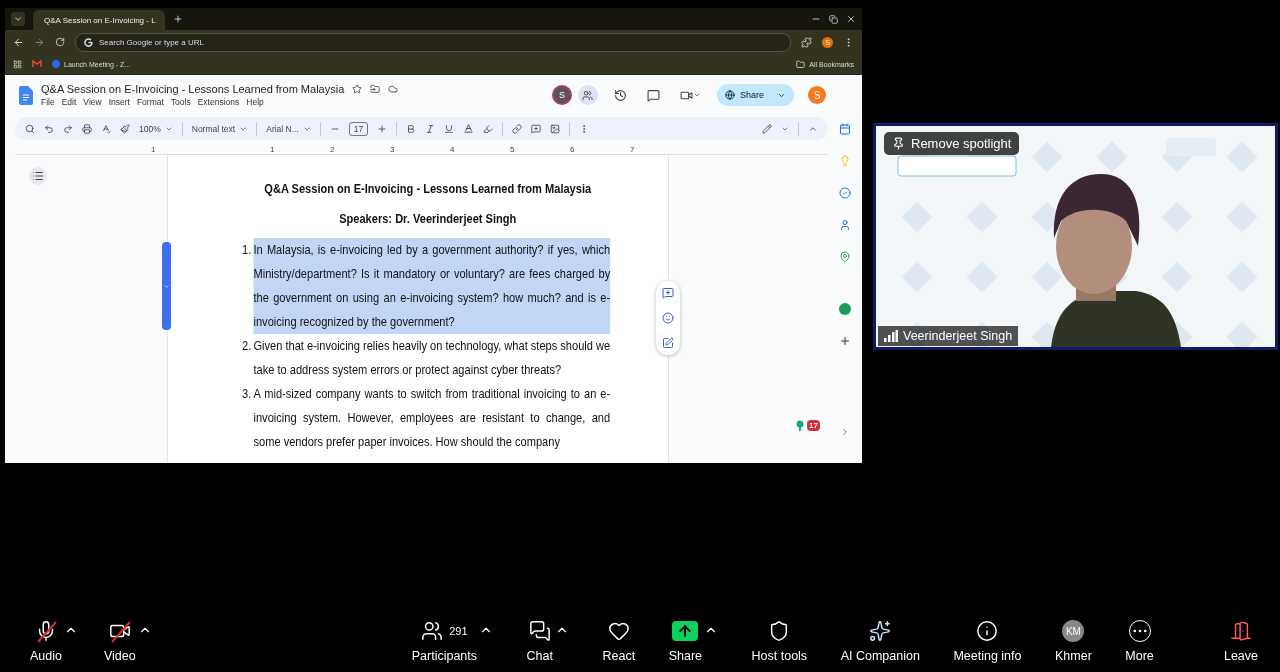 Image resolution: width=1280 pixels, height=672 pixels. Describe the element at coordinates (39, 42) in the screenshot. I see `forward-icon` at that location.